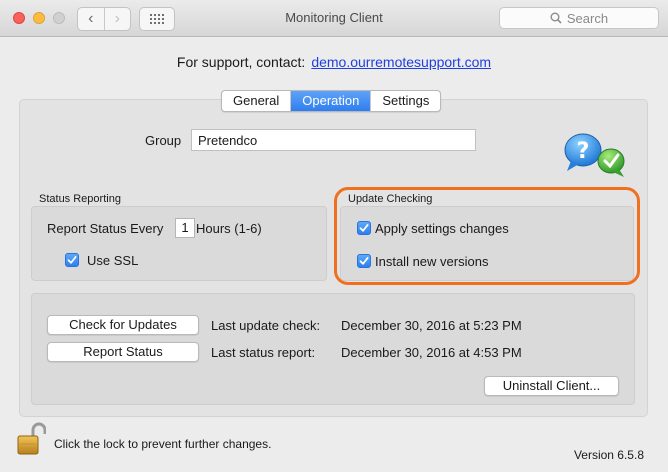  I want to click on help-chat-icon: ?, so click(594, 155).